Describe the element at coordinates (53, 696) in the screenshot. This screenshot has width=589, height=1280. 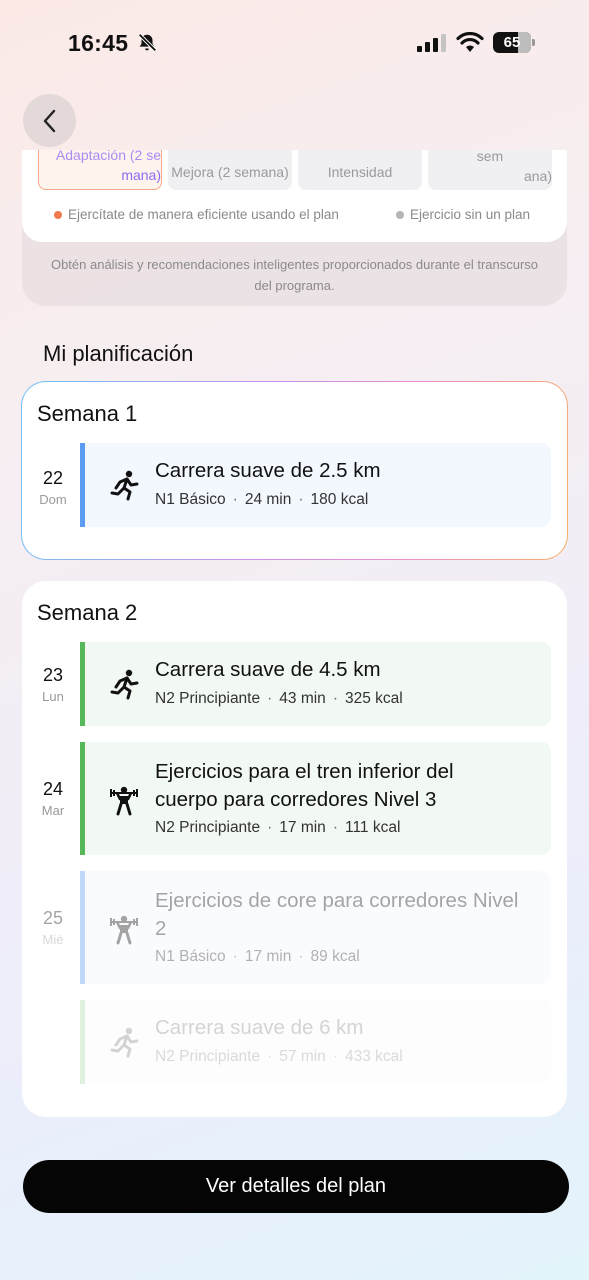
I see `day-name: Lun` at that location.